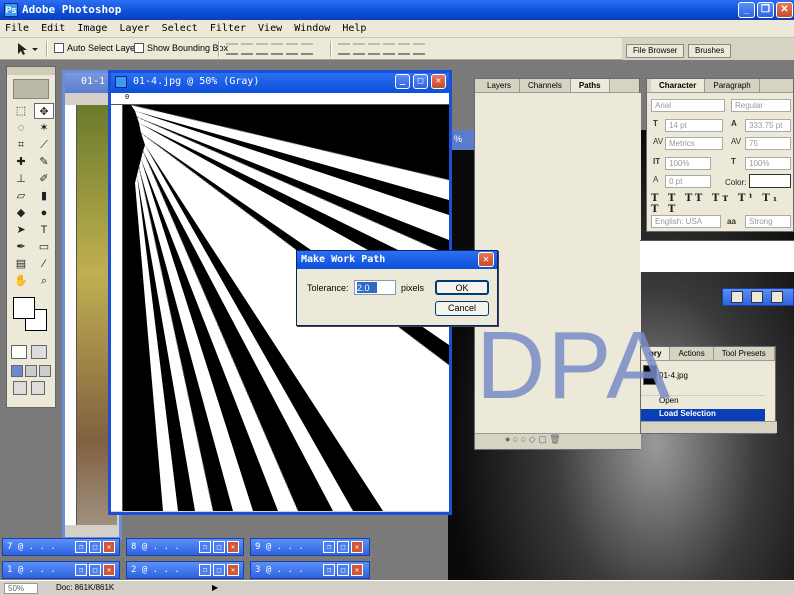 The image size is (794, 595). Describe the element at coordinates (768, 143) in the screenshot. I see `tracking-field: 75` at that location.